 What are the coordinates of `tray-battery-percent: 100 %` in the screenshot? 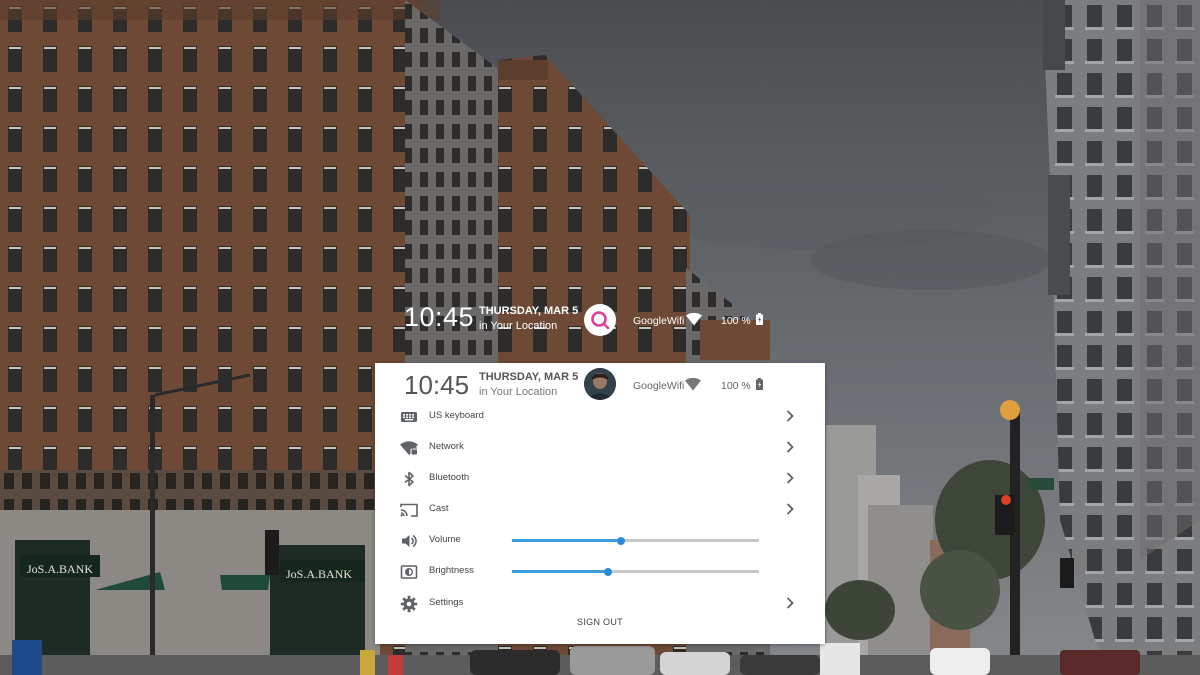 It's located at (736, 386).